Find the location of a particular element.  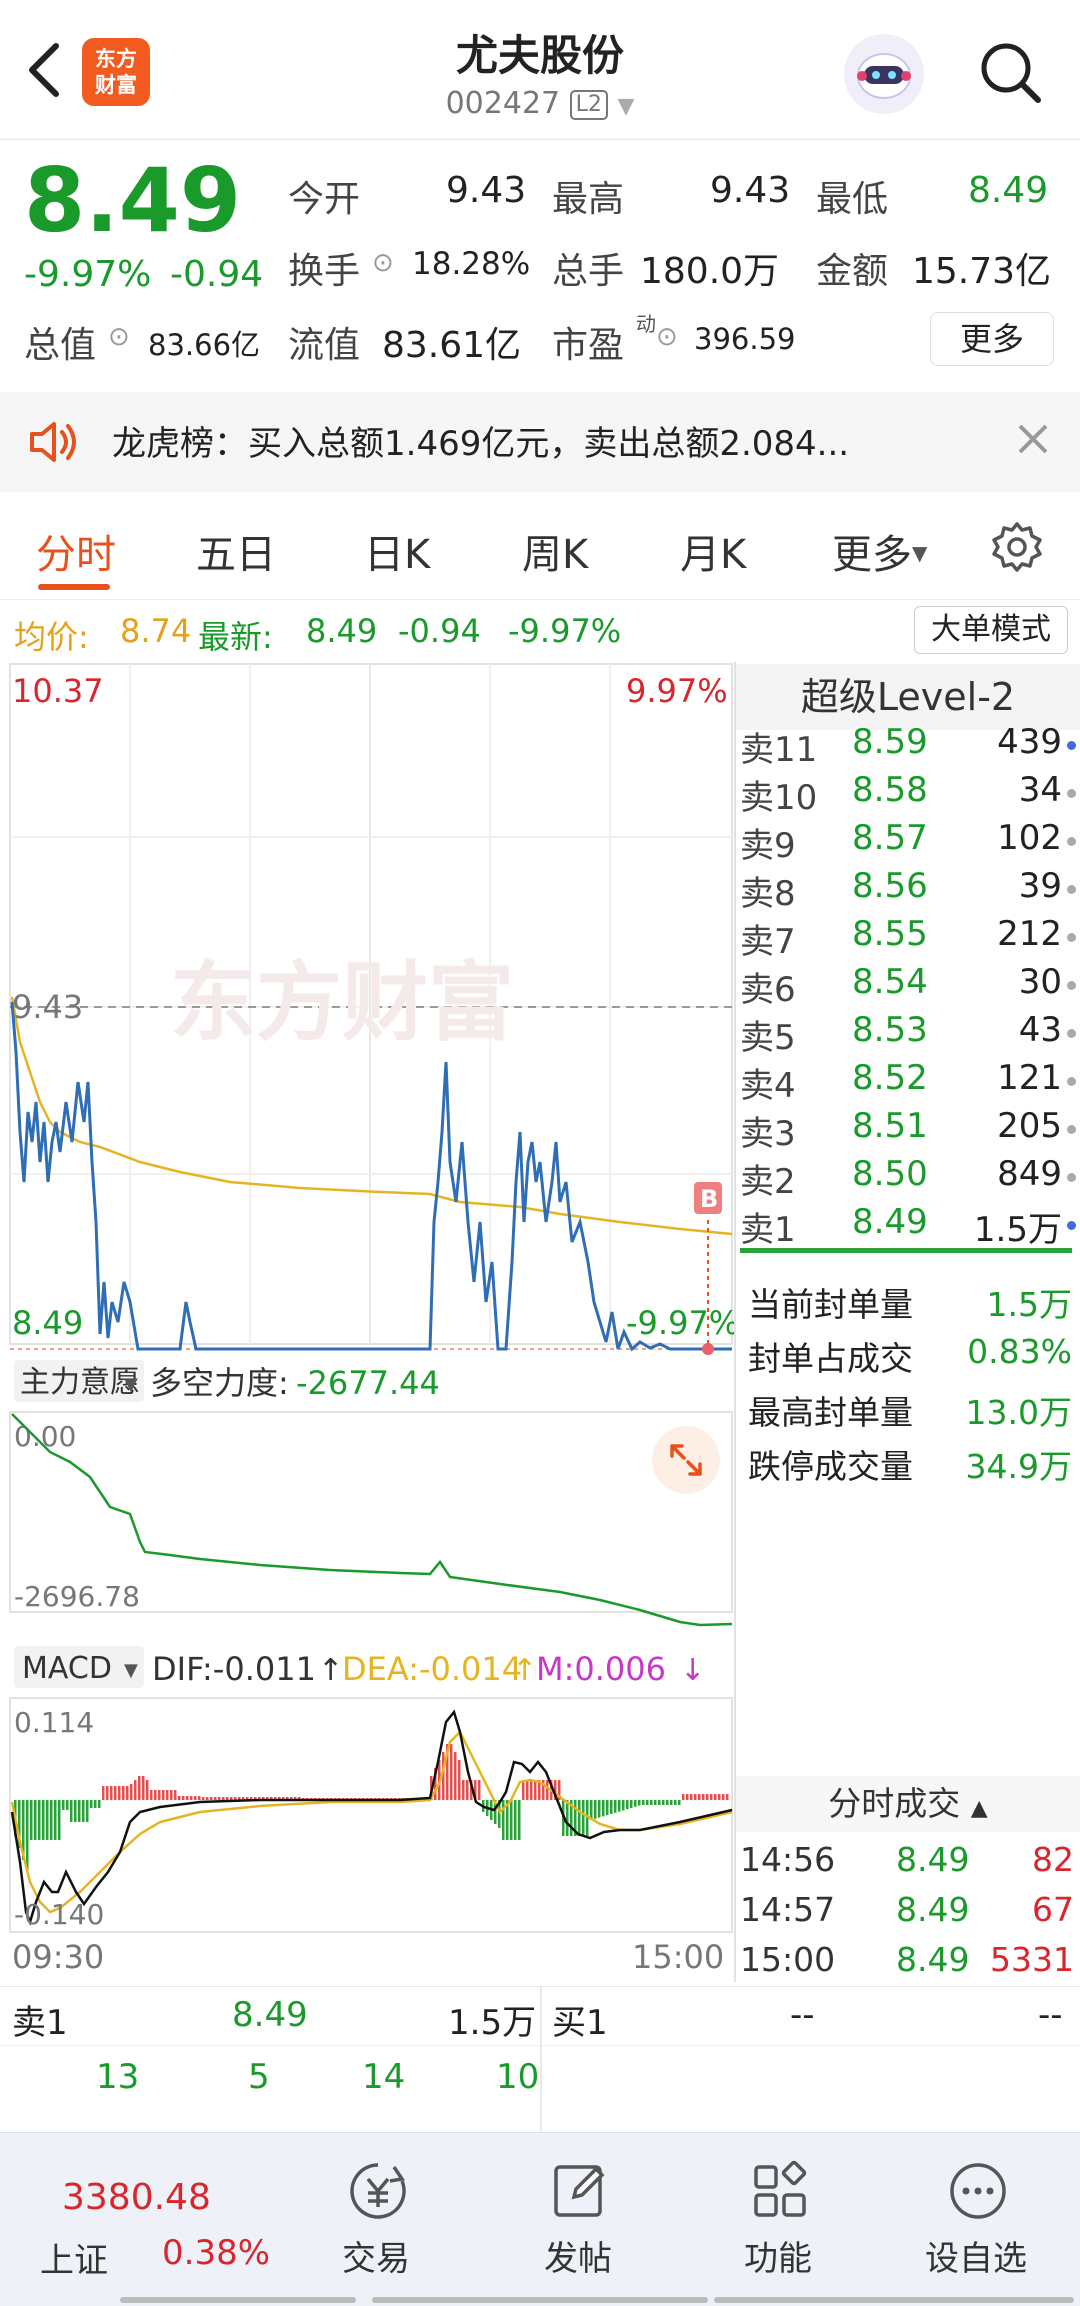

limit-stat-label: 封单占成交 is located at coordinates (830, 1358).